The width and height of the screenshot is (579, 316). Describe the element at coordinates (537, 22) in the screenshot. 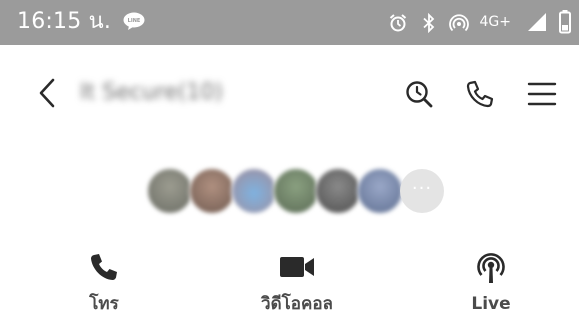

I see `signal-icon` at that location.